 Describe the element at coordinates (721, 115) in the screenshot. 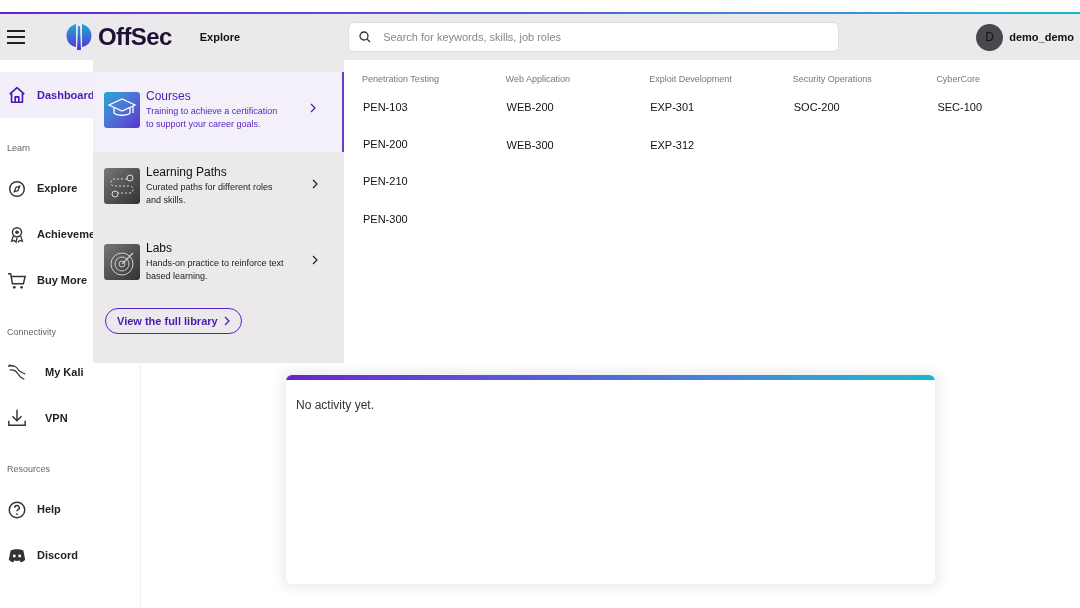

I see `course-link: EXP-301` at that location.